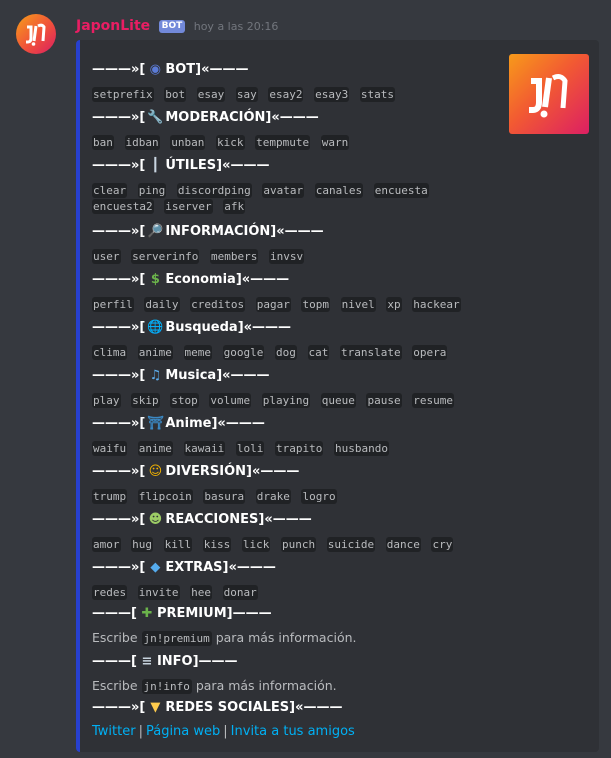  Describe the element at coordinates (283, 142) in the screenshot. I see `command-tempmute: tempmute` at that location.